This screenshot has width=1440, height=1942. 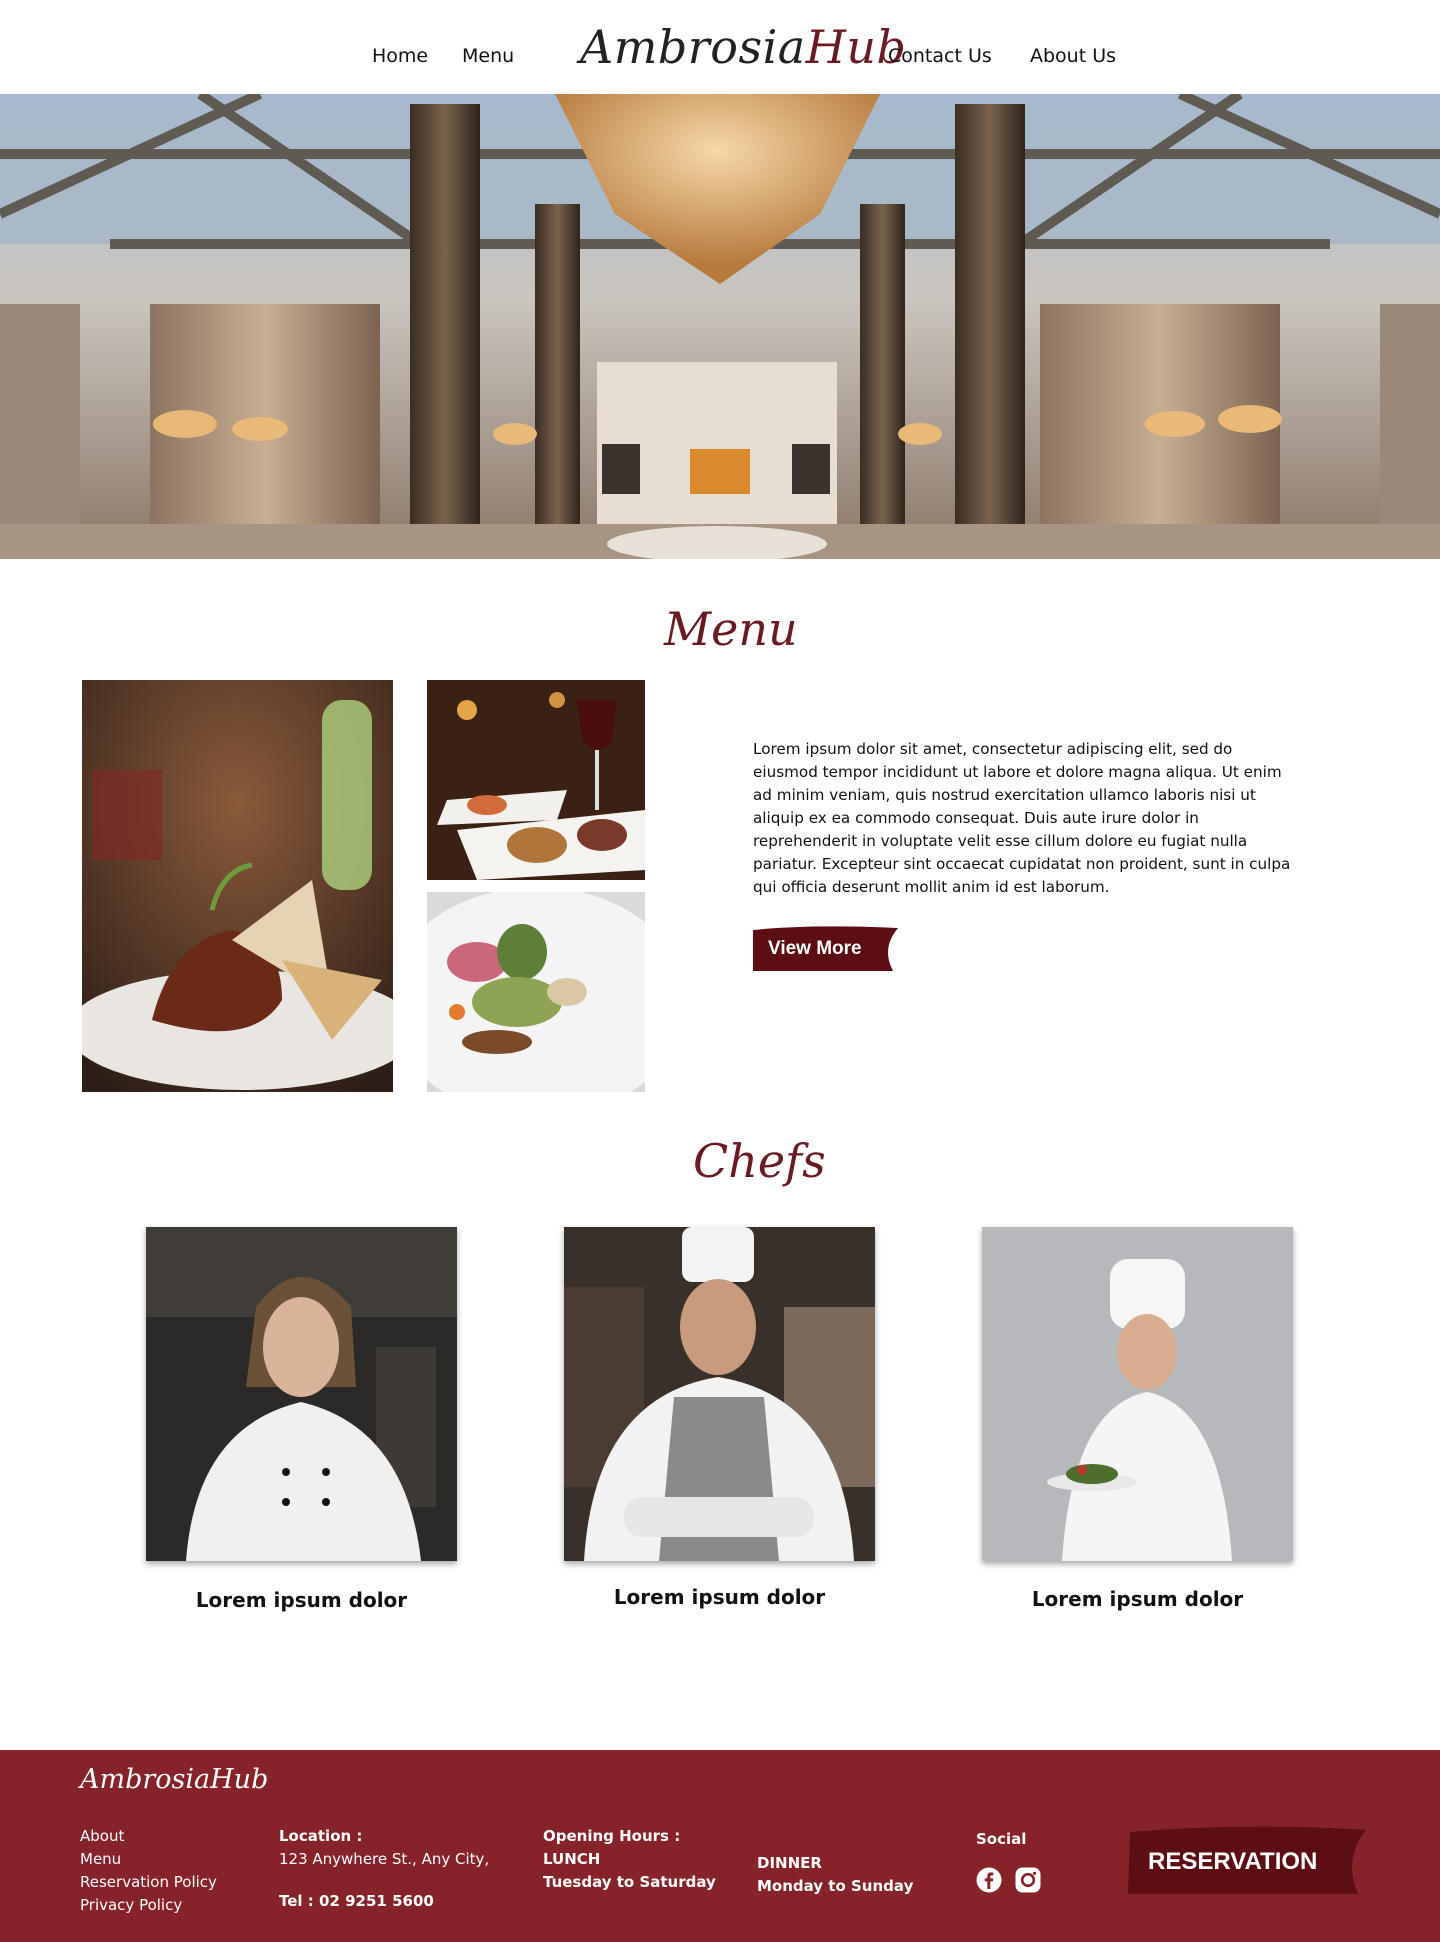 What do you see at coordinates (1073, 56) in the screenshot?
I see `nav-about-link: About Us` at bounding box center [1073, 56].